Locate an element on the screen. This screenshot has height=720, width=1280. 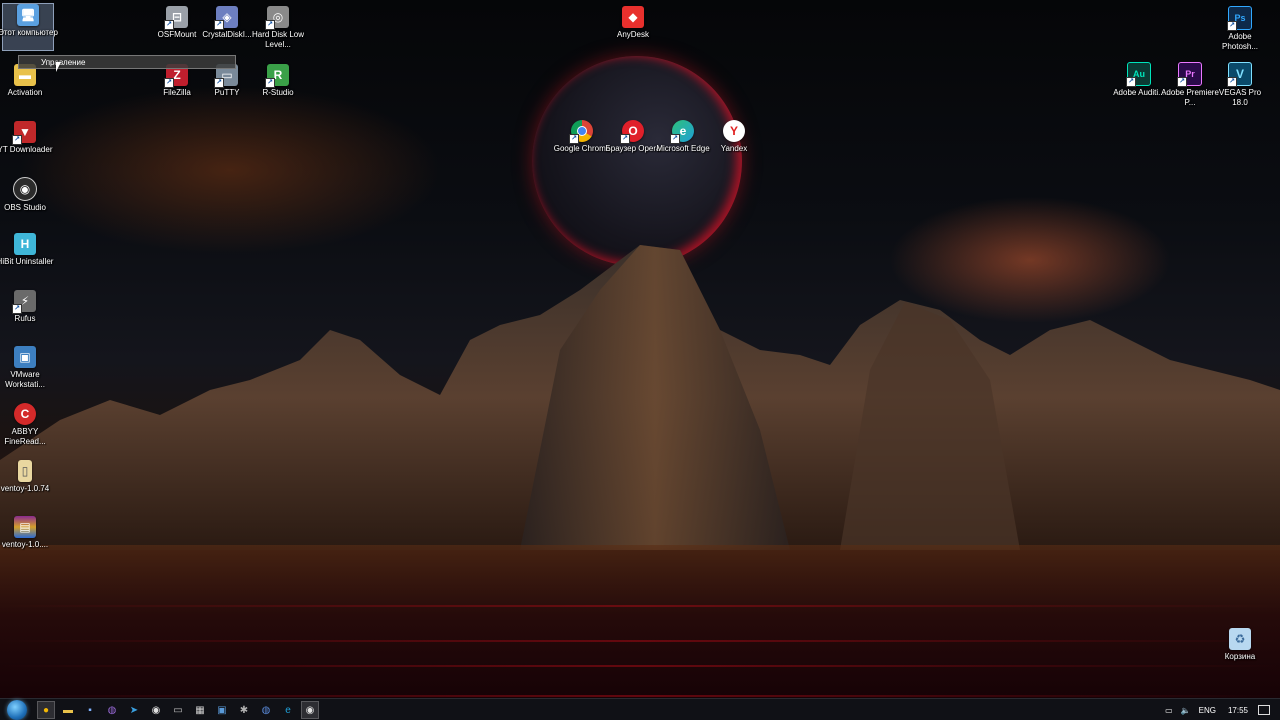
hibit-icon: H is located at coordinates (25, 244).